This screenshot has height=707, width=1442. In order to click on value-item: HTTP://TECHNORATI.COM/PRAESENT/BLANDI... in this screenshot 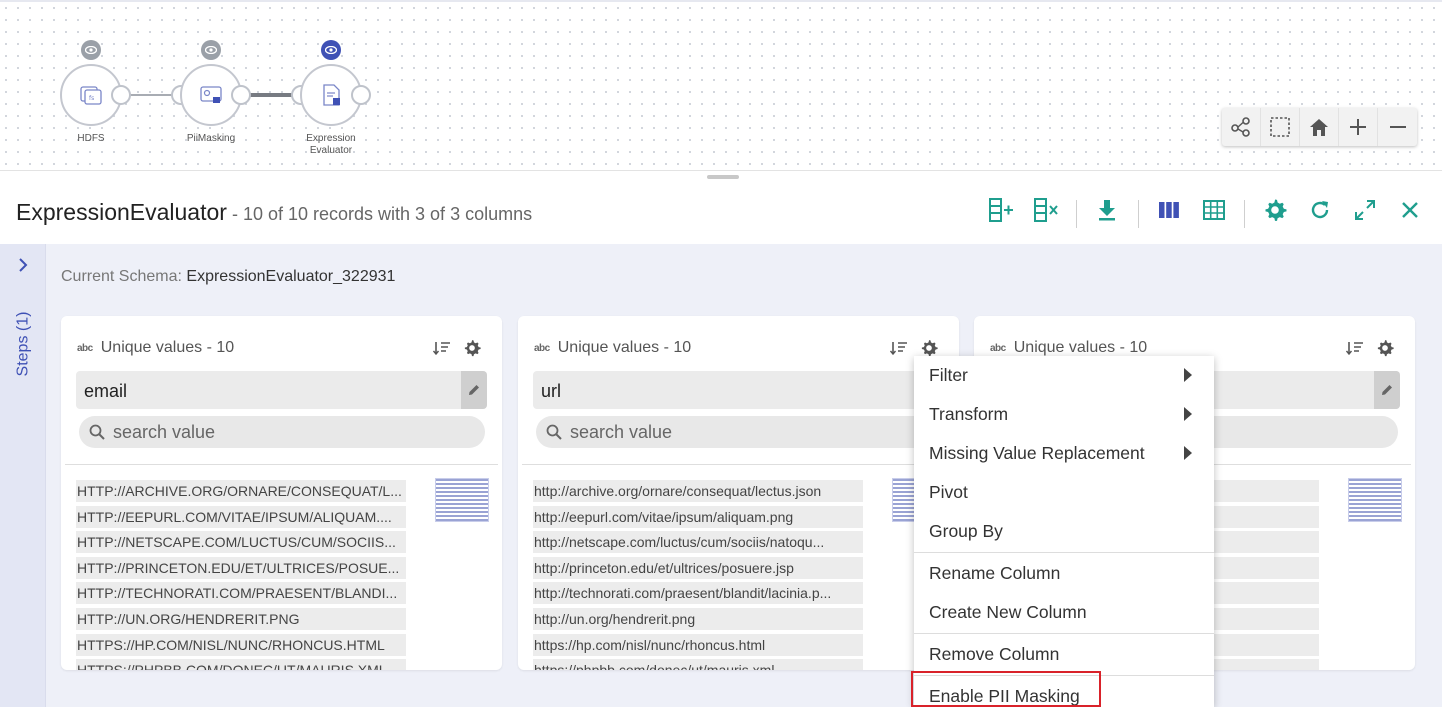, I will do `click(241, 593)`.